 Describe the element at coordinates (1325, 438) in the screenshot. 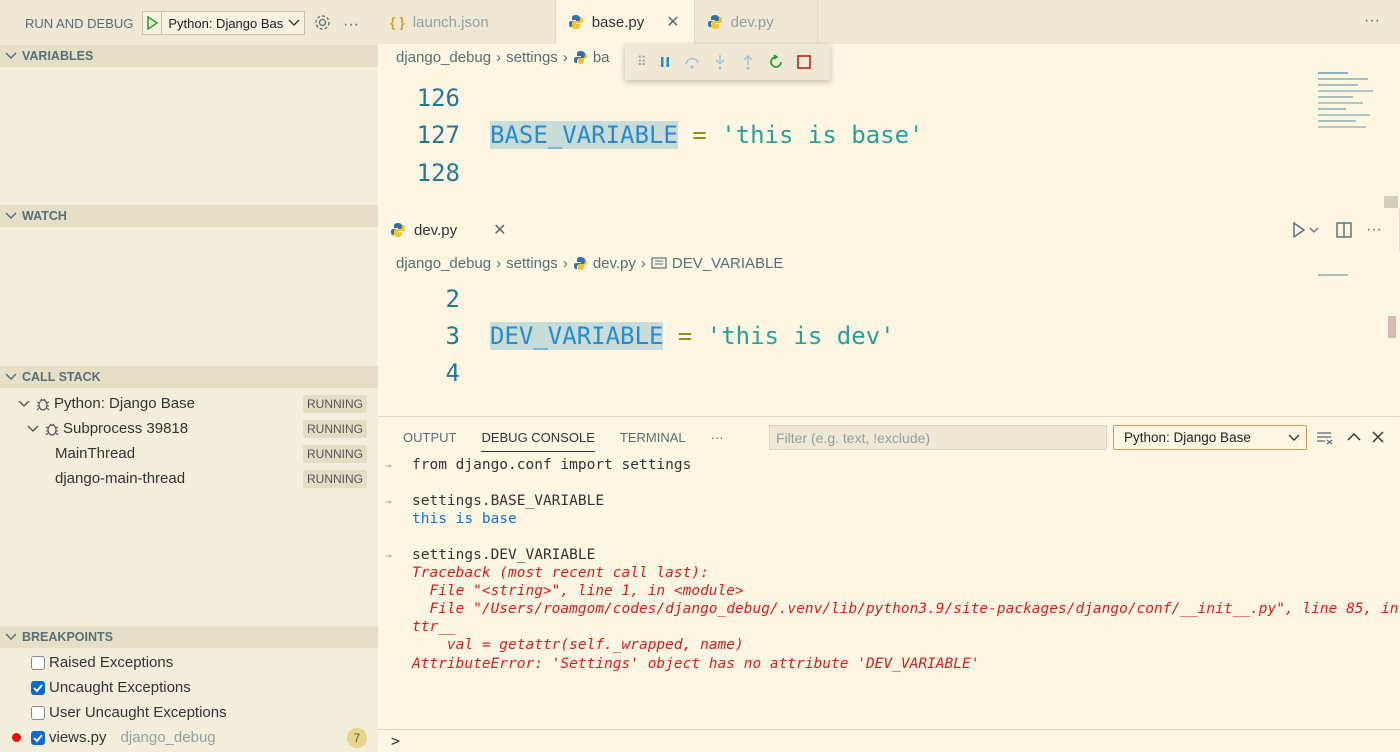

I see `clear-console-icon` at that location.